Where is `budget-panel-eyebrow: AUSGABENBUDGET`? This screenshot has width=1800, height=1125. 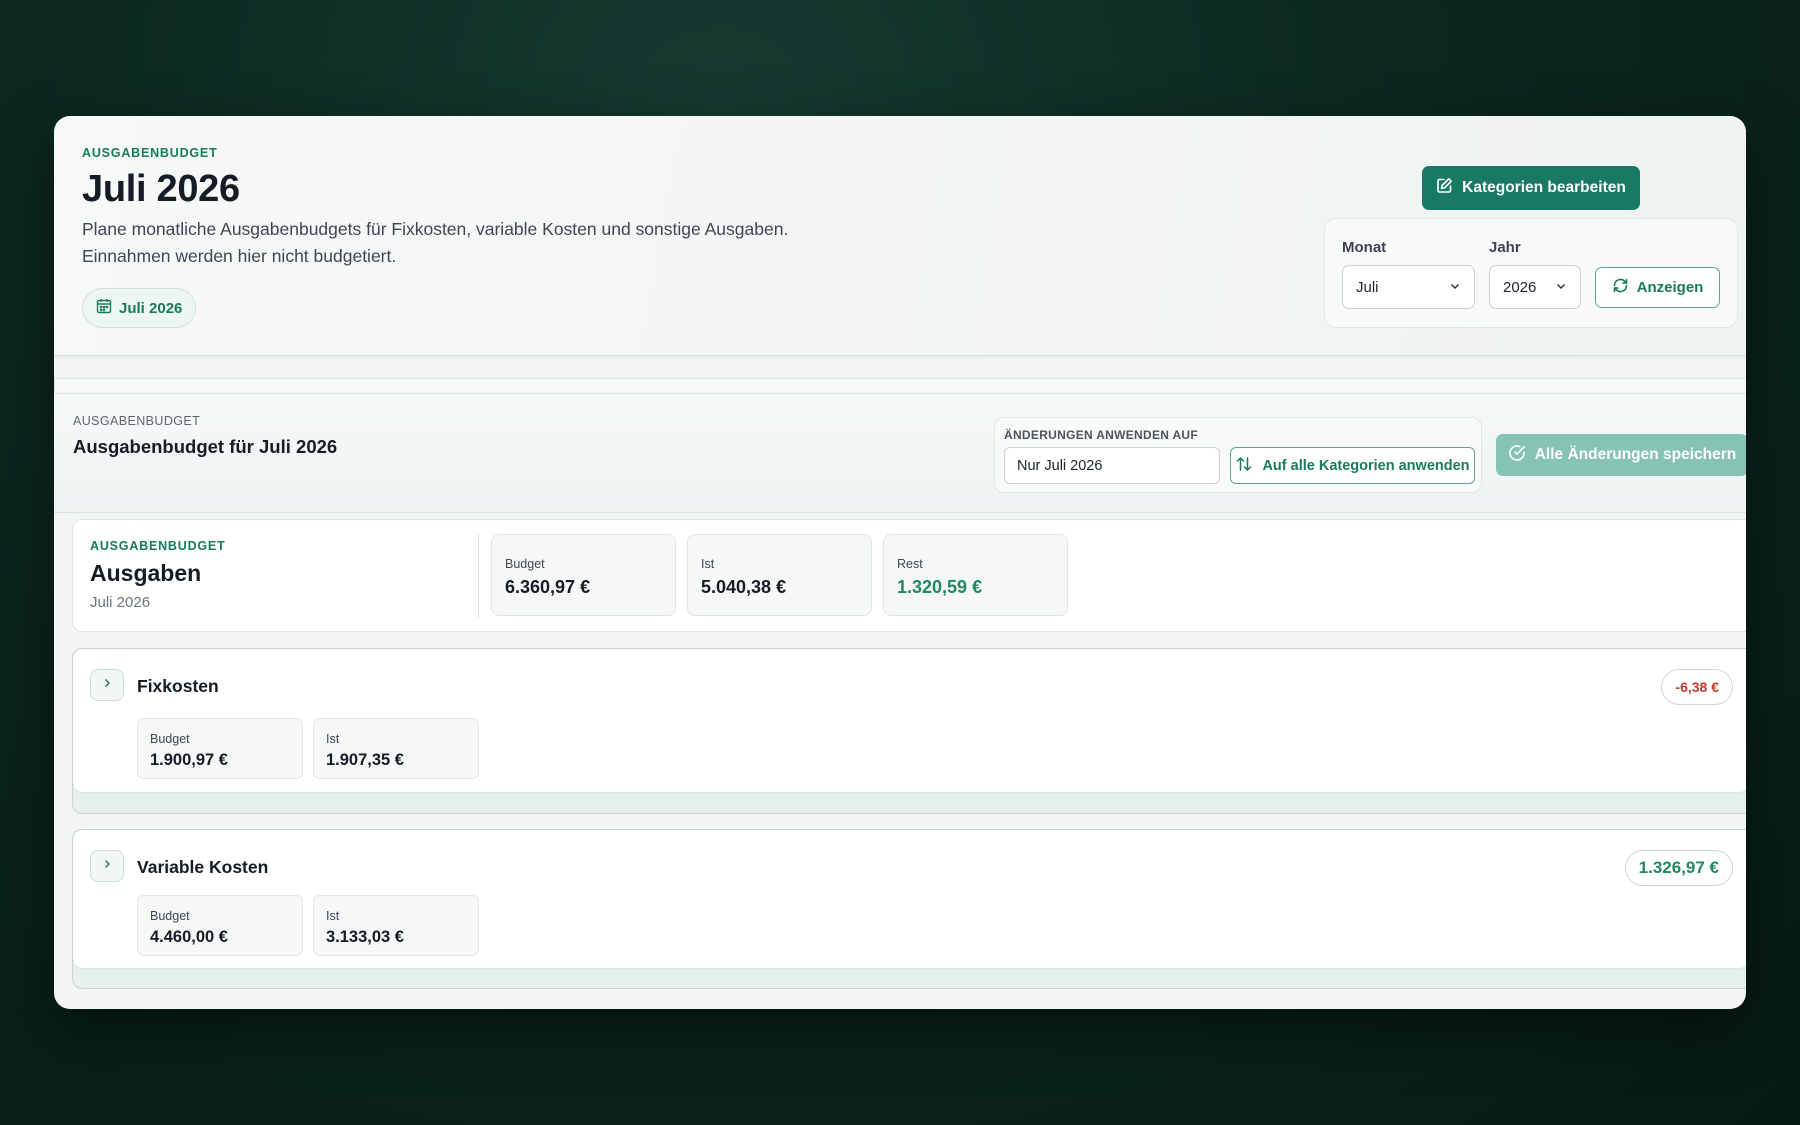
budget-panel-eyebrow: AUSGABENBUDGET is located at coordinates (137, 421).